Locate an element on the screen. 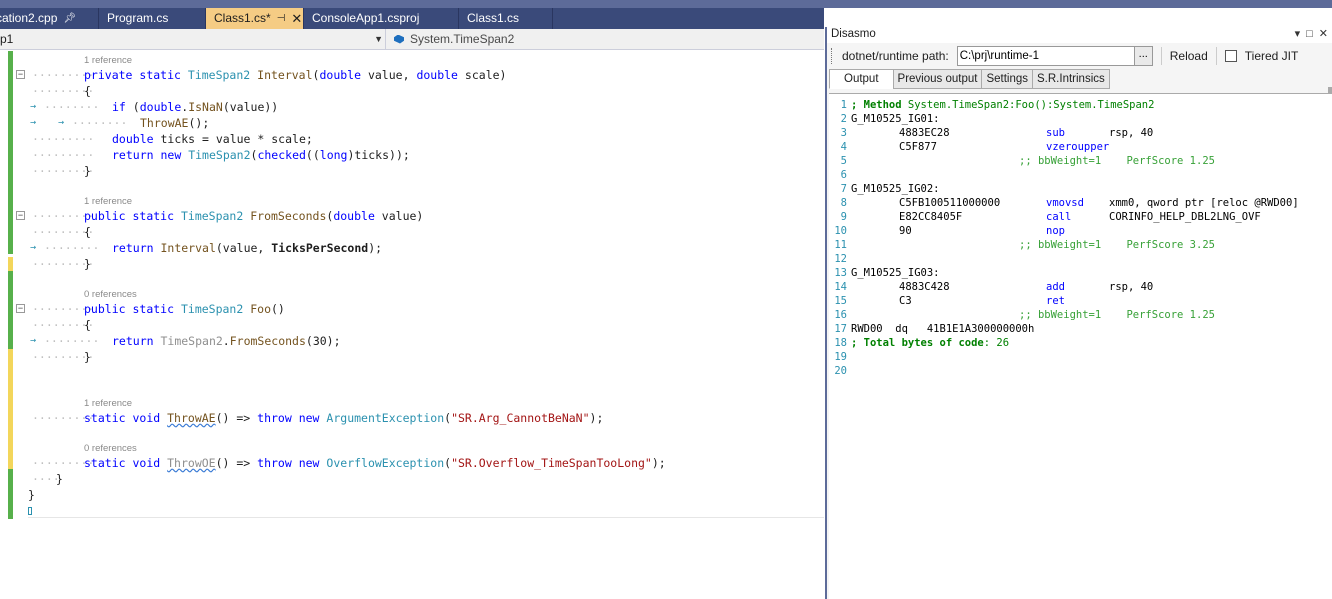  instruction-mnemonic: nop is located at coordinates (1055, 231).